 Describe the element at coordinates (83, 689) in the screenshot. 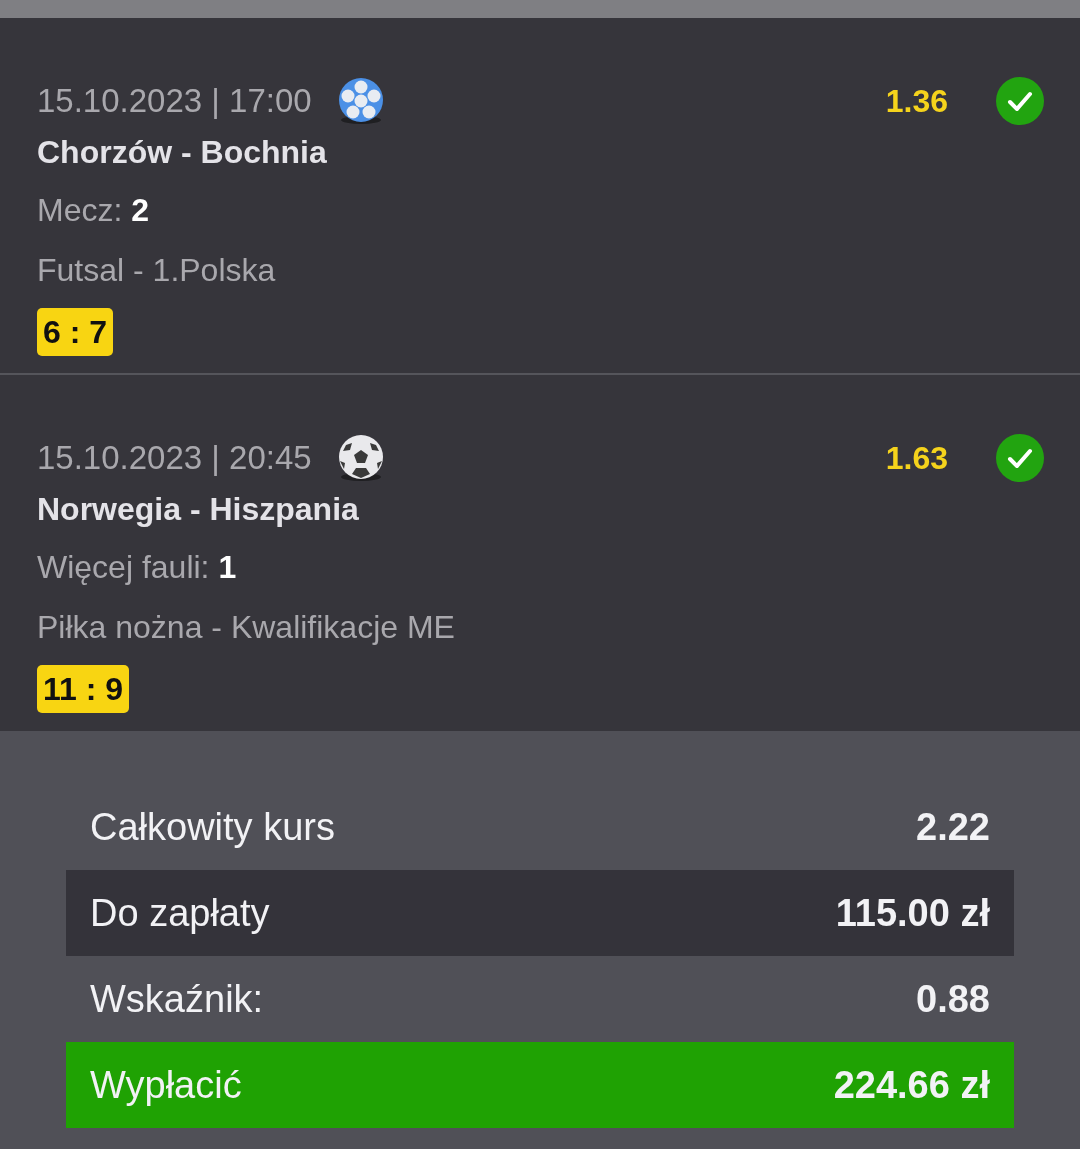

I see `match-score: 11 : 9` at that location.